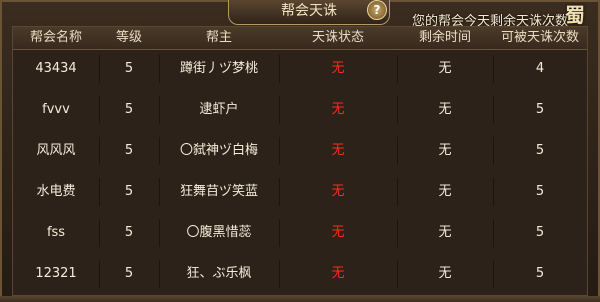 The width and height of the screenshot is (600, 302). What do you see at coordinates (300, 110) in the screenshot?
I see `table-row: fvvv 5 逮虾户 无 无 5` at bounding box center [300, 110].